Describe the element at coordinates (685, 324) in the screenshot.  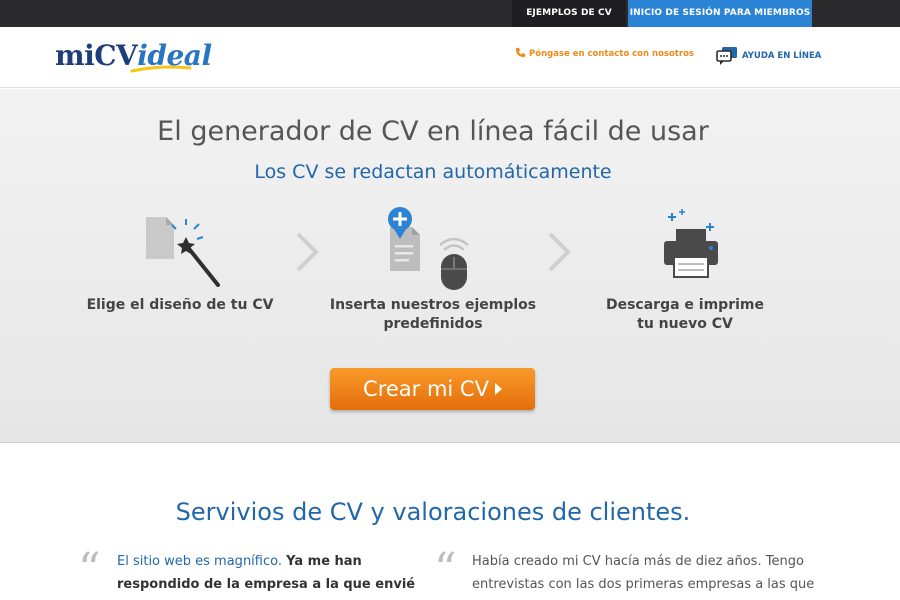
I see `step-label-line: tu nuevo CV` at that location.